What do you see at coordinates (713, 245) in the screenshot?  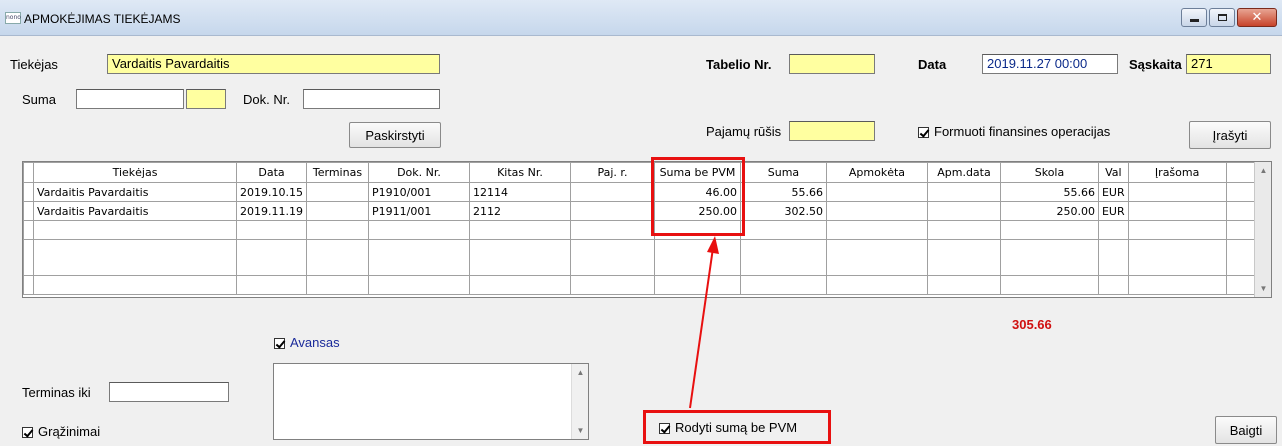 I see `annotation-arrow-head` at bounding box center [713, 245].